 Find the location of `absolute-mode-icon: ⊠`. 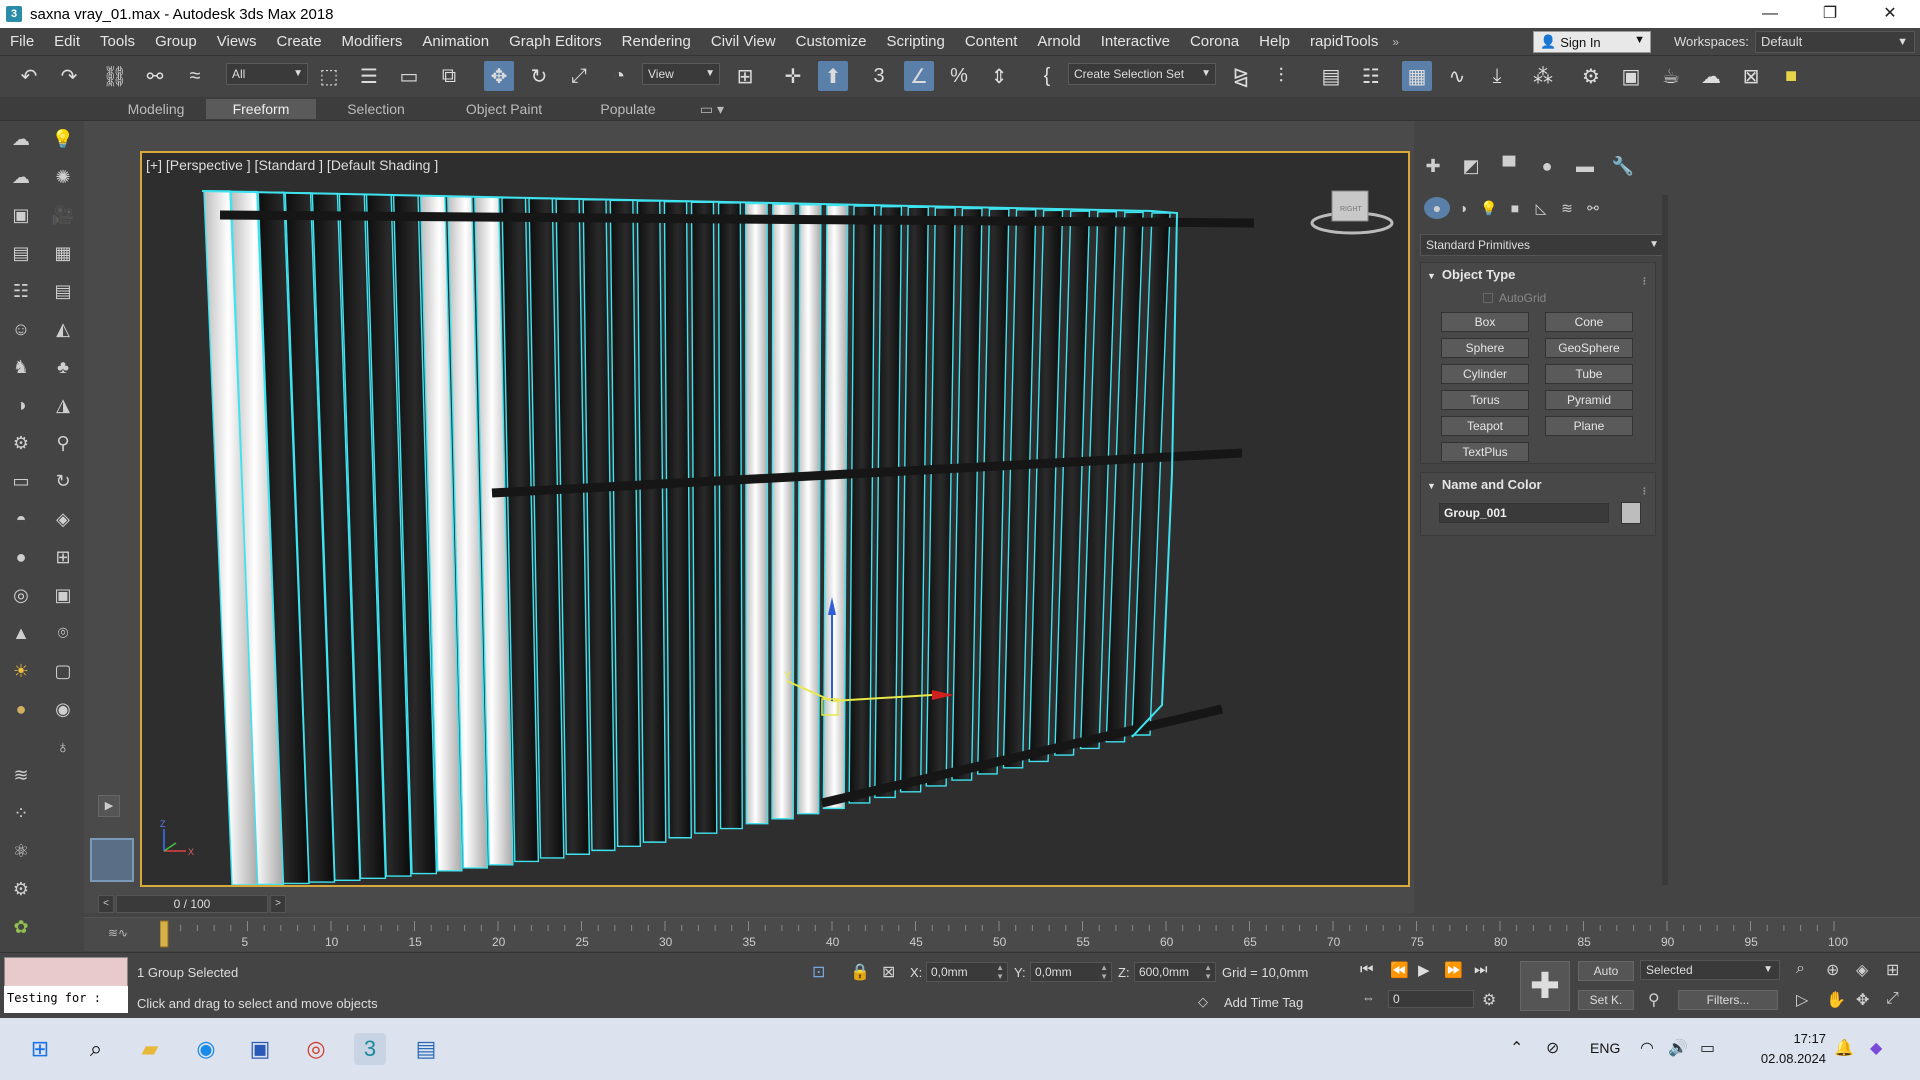

absolute-mode-icon: ⊠ is located at coordinates (888, 972).